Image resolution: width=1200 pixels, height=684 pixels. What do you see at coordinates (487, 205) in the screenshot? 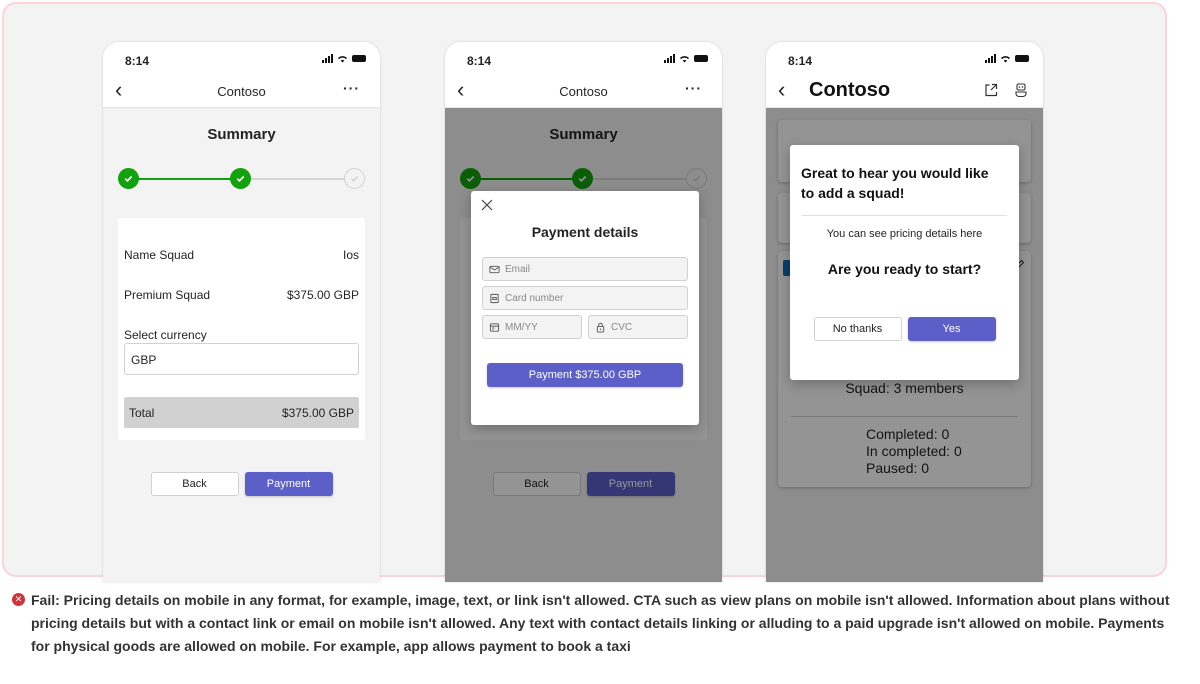
I see `close-icon` at bounding box center [487, 205].